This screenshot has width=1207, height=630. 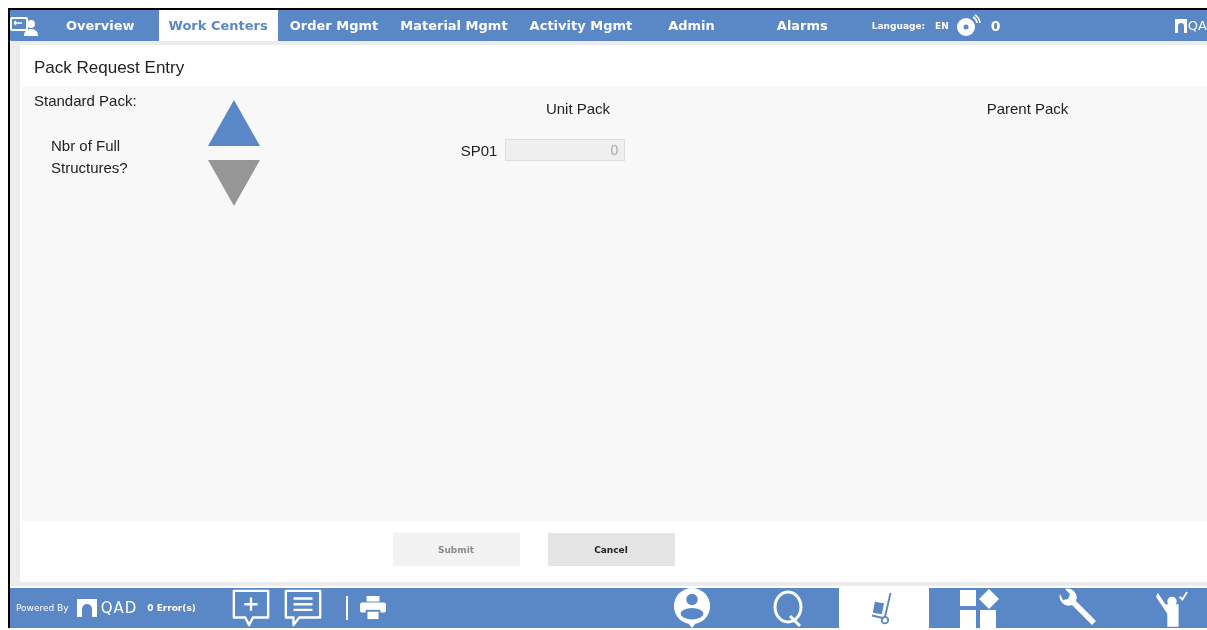 I want to click on question-label: Nbr of Full Structures?, so click(x=90, y=157).